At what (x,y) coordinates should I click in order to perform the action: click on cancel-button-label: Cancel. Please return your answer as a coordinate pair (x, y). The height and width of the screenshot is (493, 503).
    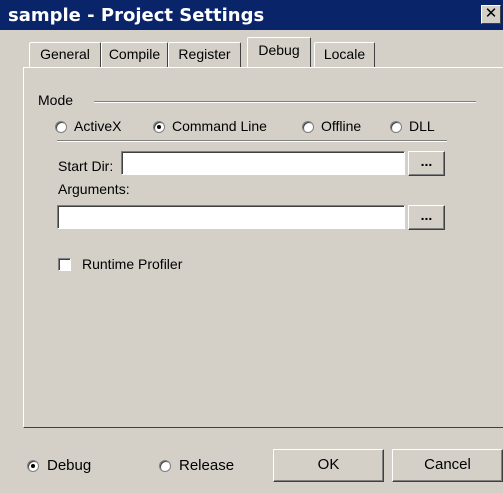
    Looking at the image, I should click on (447, 464).